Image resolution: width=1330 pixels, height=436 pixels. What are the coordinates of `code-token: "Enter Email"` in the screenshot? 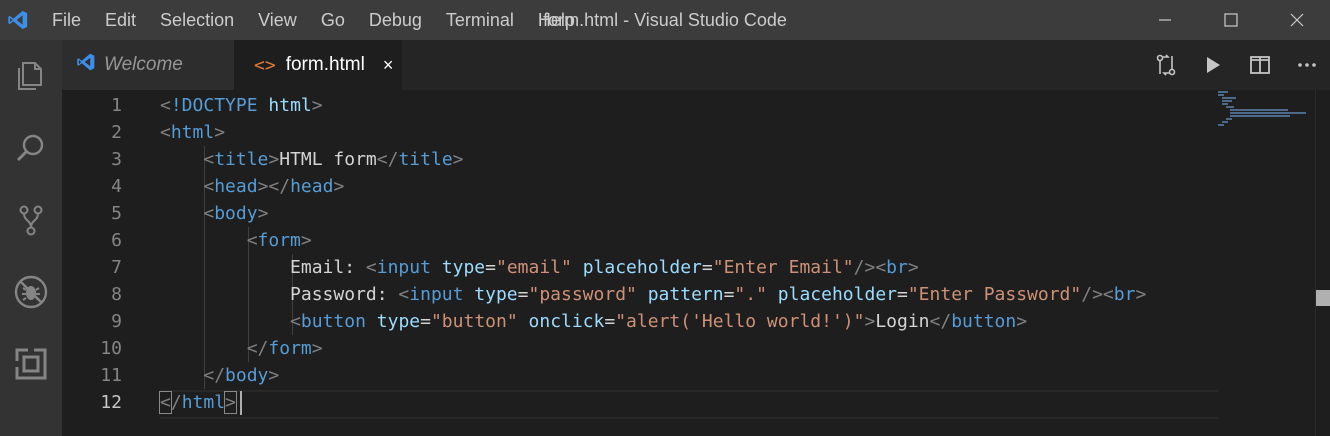 It's located at (783, 267).